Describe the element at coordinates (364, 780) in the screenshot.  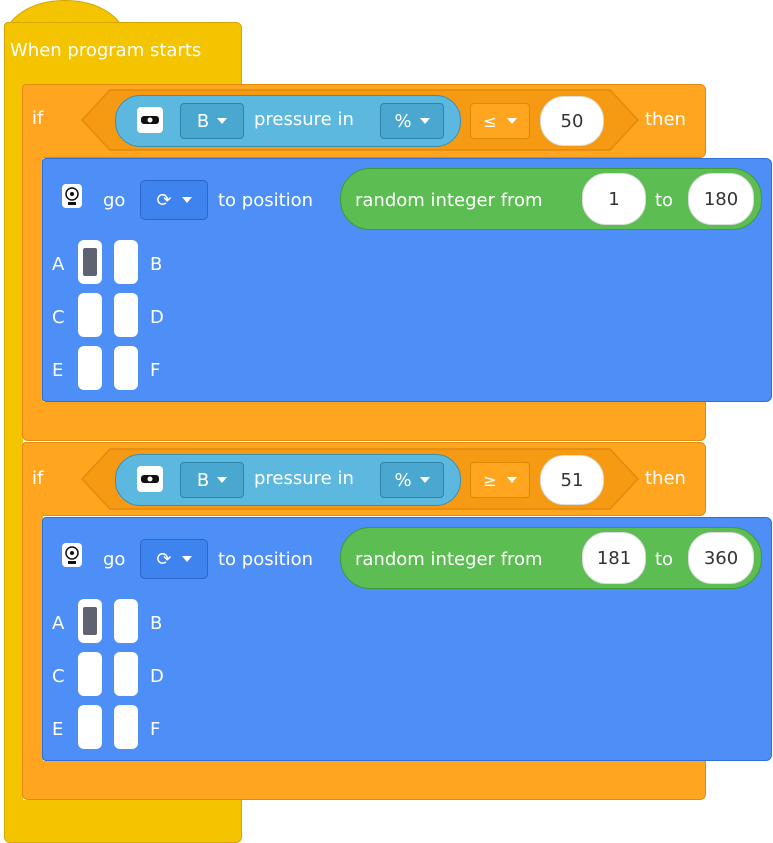
I see `if-block-2-bottom` at that location.